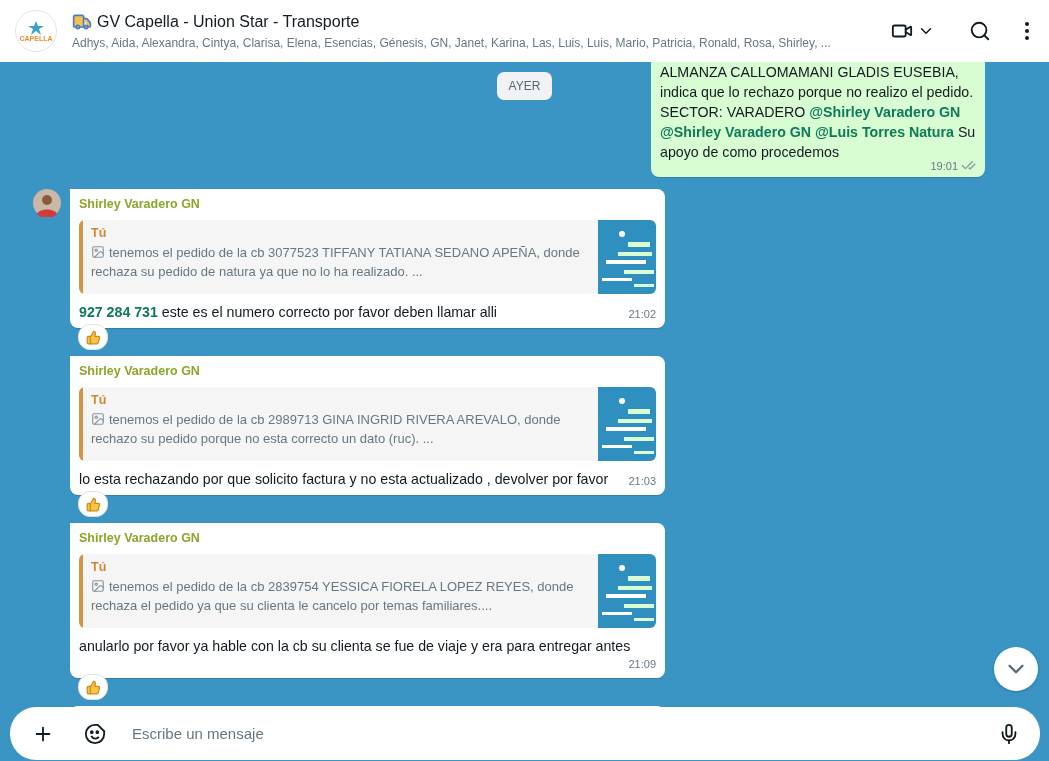  I want to click on menu-icon, so click(1027, 31).